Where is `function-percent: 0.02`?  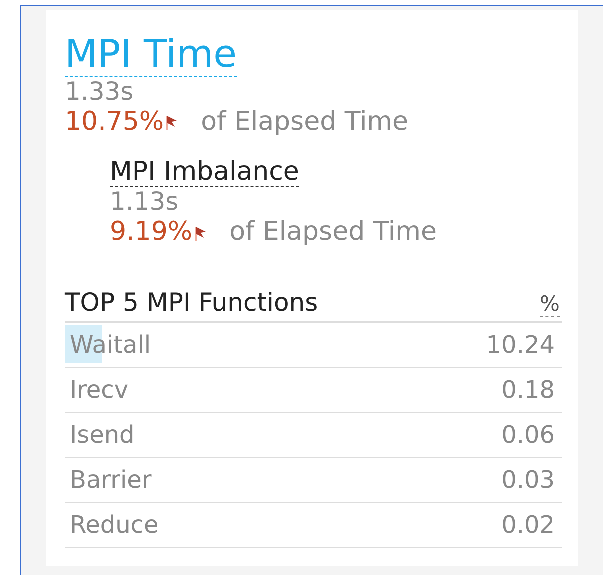
function-percent: 0.02 is located at coordinates (528, 525).